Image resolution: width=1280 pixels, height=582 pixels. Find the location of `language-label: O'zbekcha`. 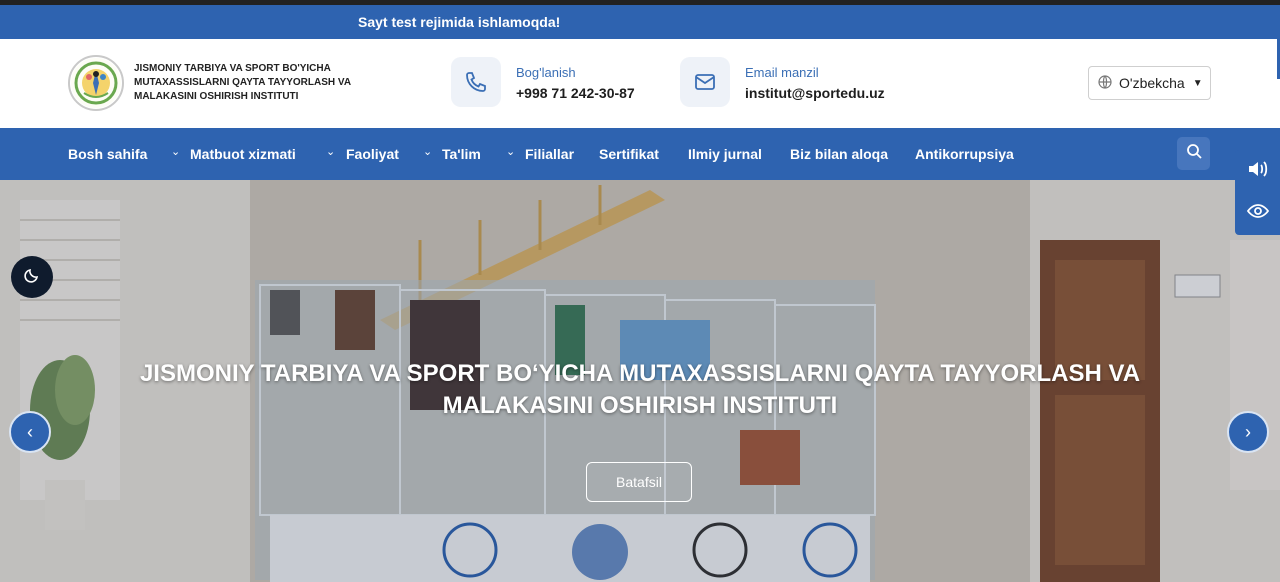

language-label: O'zbekcha is located at coordinates (1152, 83).